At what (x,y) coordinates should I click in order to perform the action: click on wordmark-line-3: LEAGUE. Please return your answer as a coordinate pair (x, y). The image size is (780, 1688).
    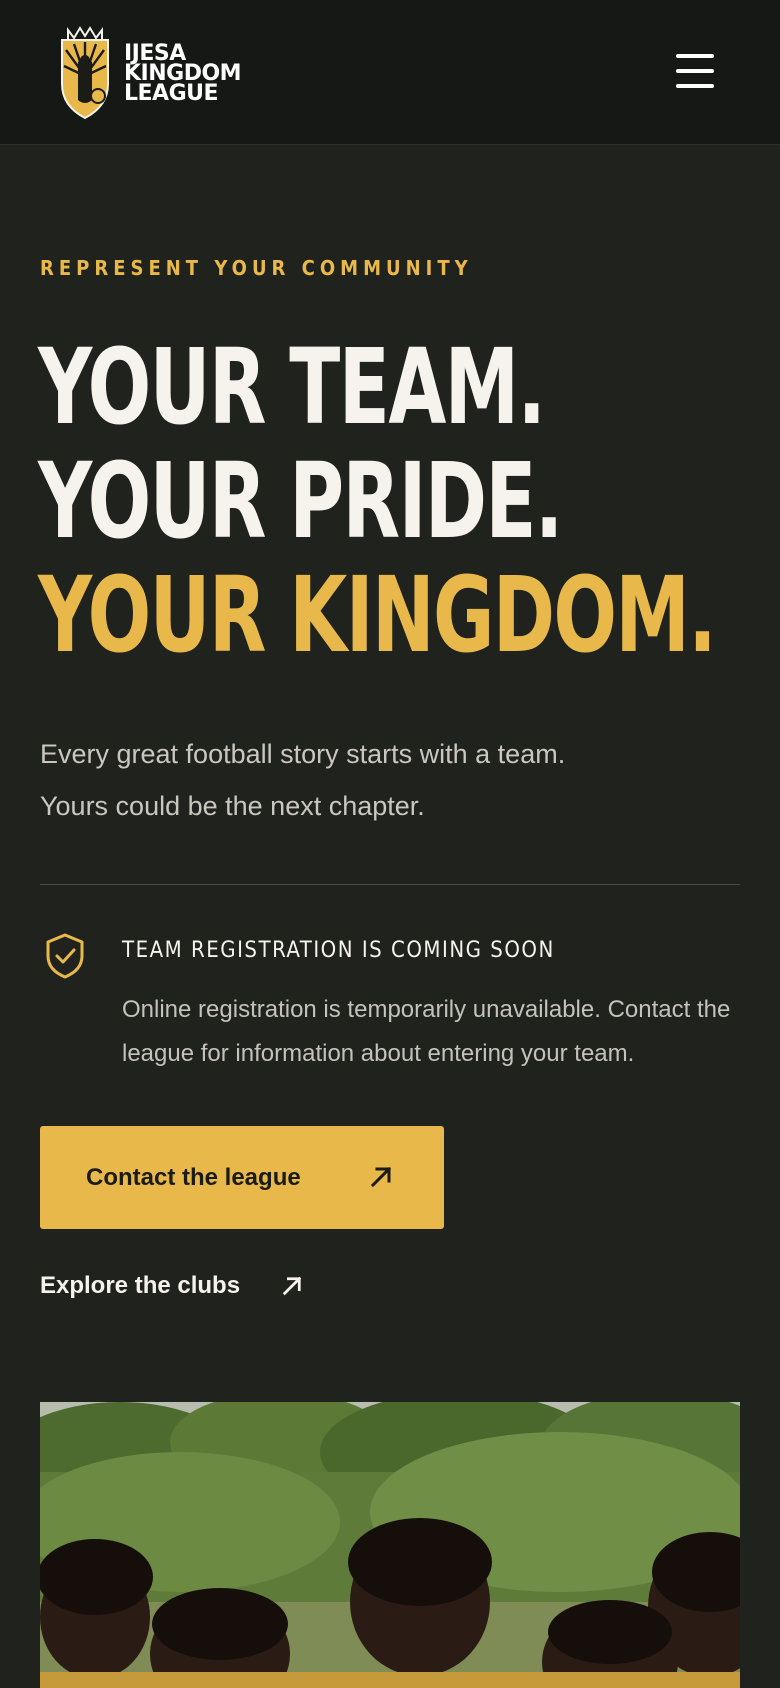
    Looking at the image, I should click on (171, 93).